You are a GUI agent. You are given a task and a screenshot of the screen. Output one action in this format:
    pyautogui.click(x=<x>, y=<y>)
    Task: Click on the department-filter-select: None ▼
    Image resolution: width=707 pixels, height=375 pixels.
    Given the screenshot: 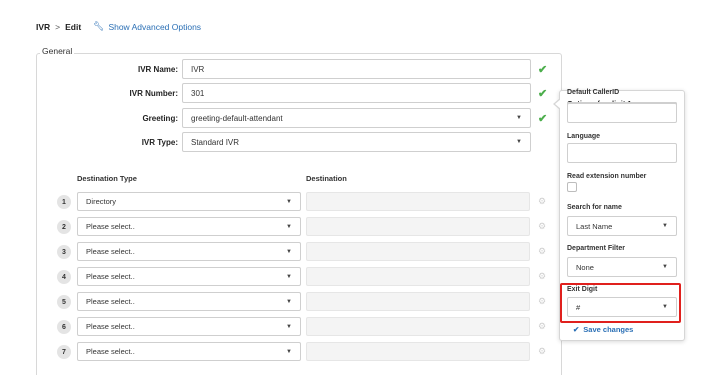 What is the action you would take?
    pyautogui.click(x=622, y=267)
    